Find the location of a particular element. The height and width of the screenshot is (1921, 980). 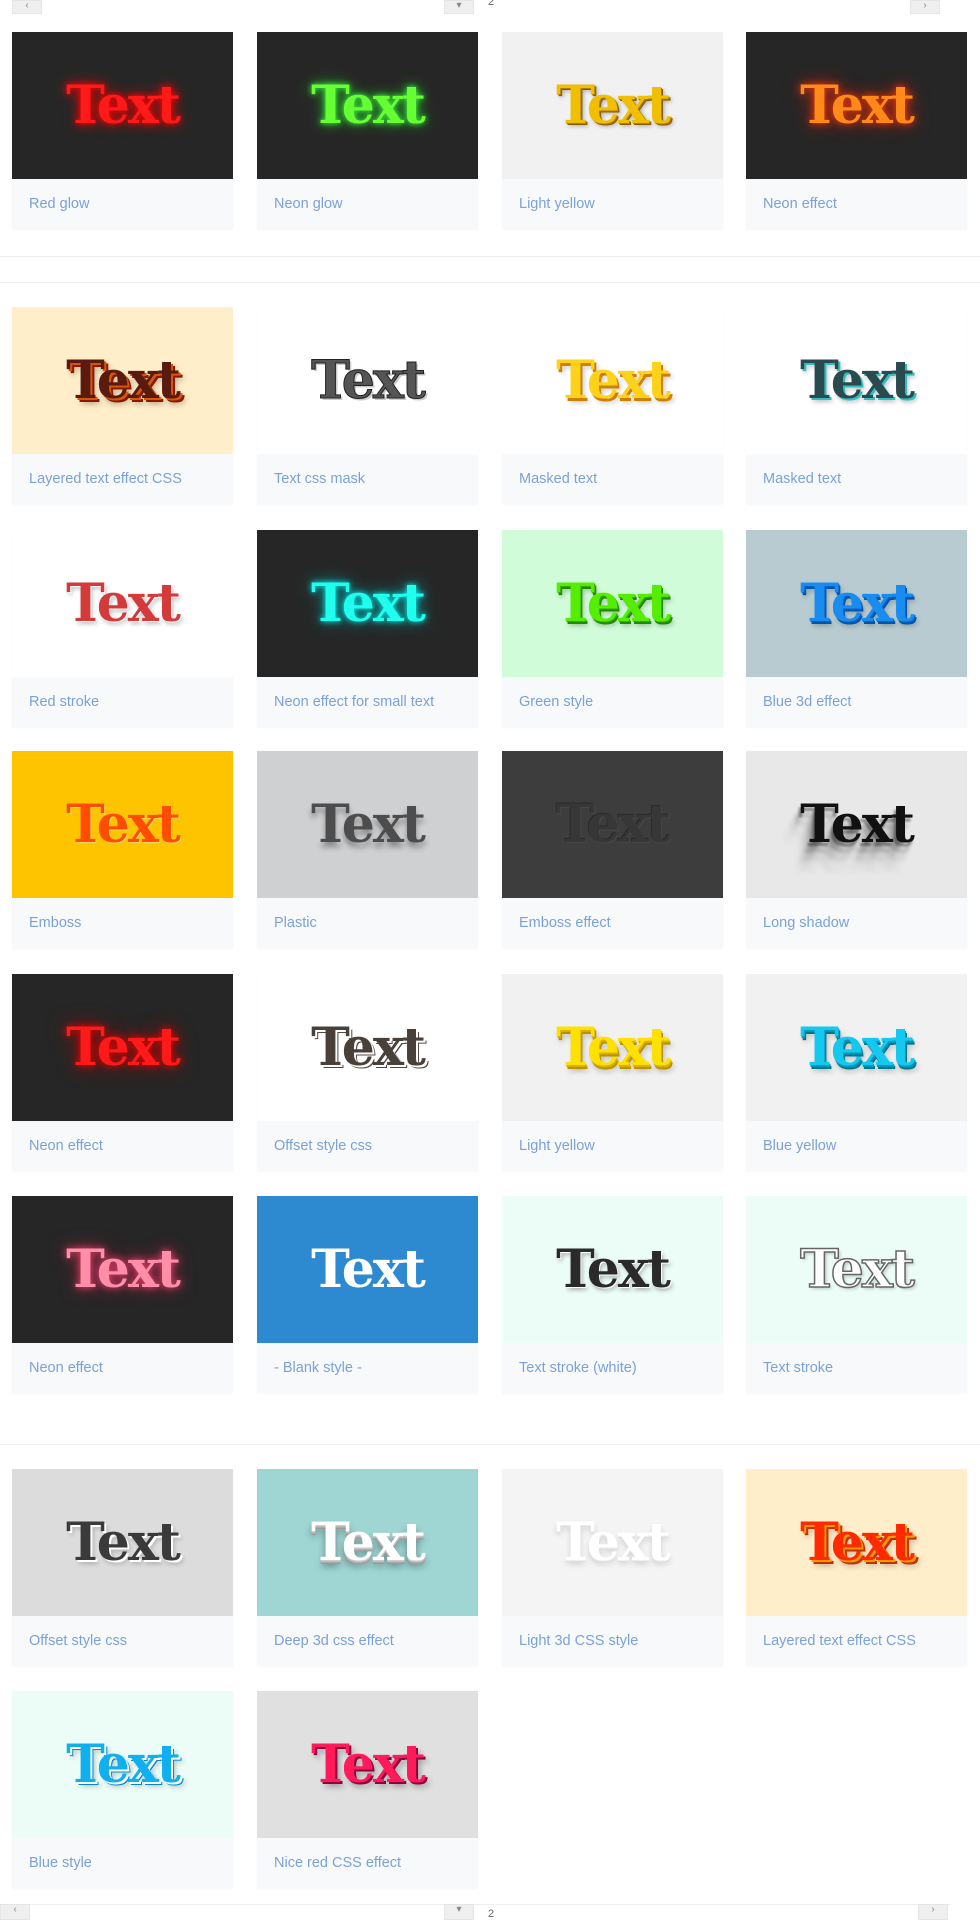

effect-card: Text Neon effect for small text is located at coordinates (367, 628).